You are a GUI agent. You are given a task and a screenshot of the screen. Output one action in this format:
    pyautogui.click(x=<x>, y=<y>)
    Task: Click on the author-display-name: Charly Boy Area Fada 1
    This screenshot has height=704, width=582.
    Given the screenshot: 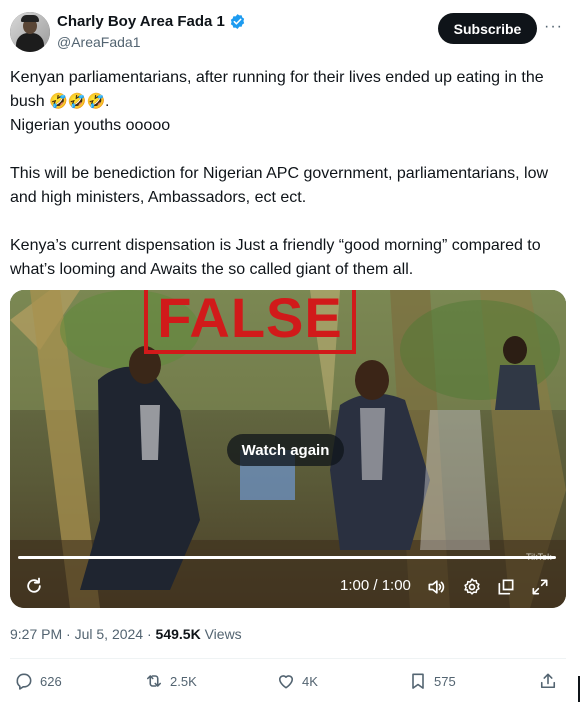 What is the action you would take?
    pyautogui.click(x=141, y=21)
    